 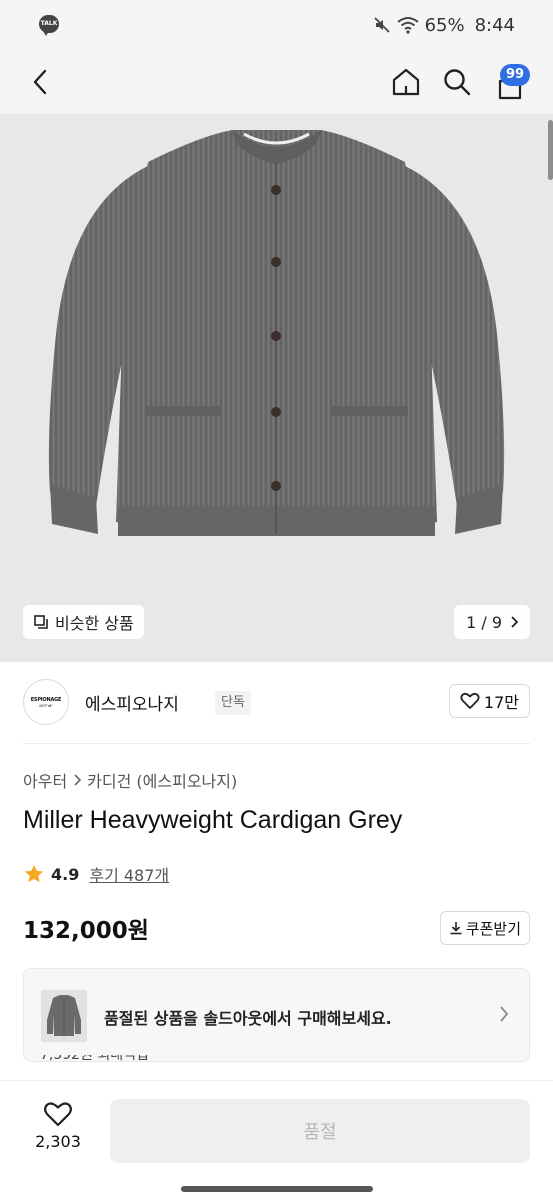 I want to click on back-button, so click(x=40, y=82).